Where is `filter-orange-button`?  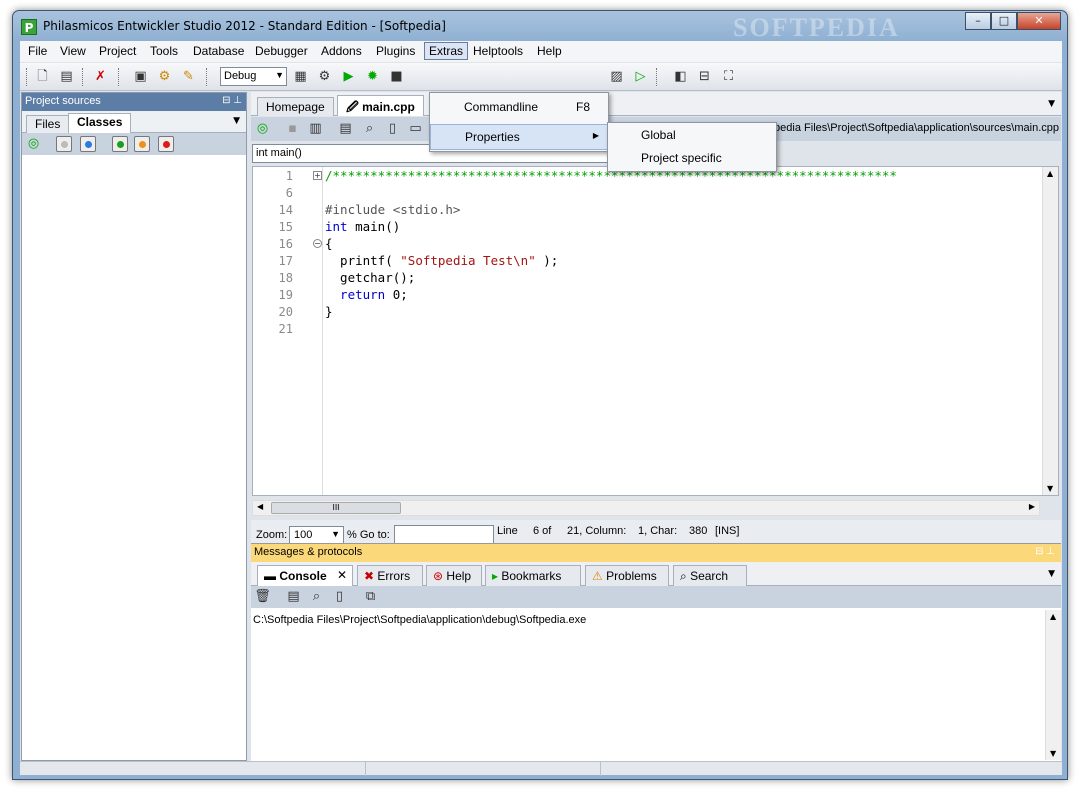
filter-orange-button is located at coordinates (142, 144).